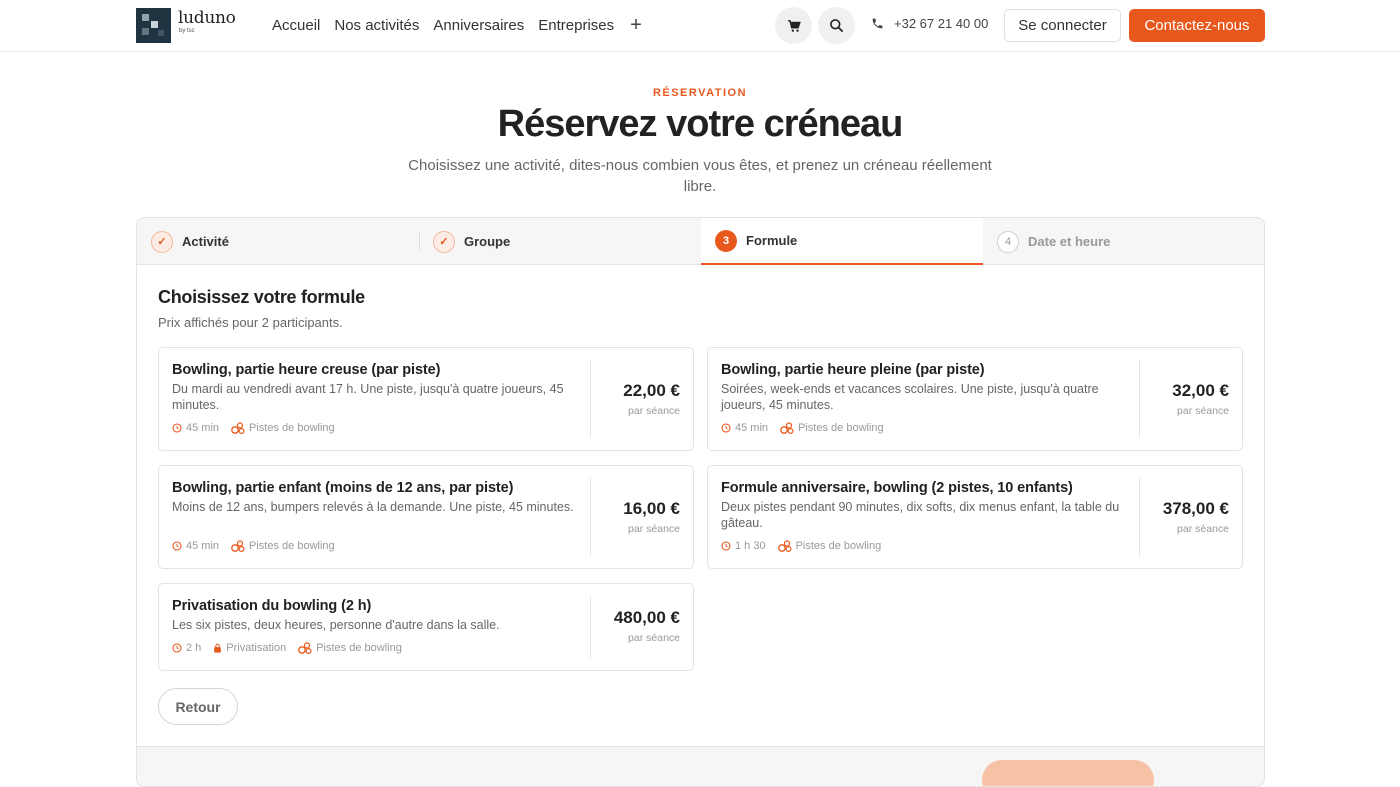 The image size is (1400, 787). Describe the element at coordinates (646, 617) in the screenshot. I see `formula-price: 480,00 €` at that location.